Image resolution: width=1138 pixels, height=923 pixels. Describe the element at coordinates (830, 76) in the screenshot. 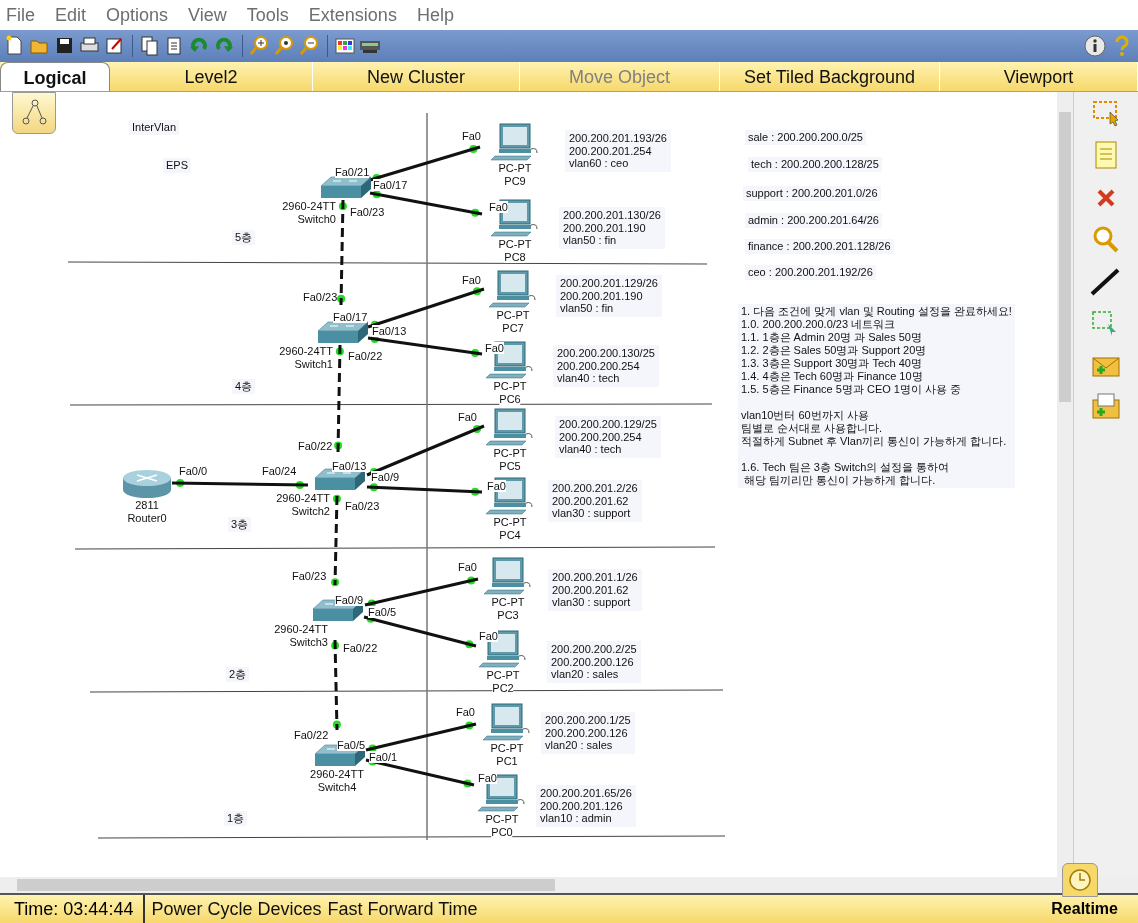

I see `tab: Set Tiled Background` at that location.